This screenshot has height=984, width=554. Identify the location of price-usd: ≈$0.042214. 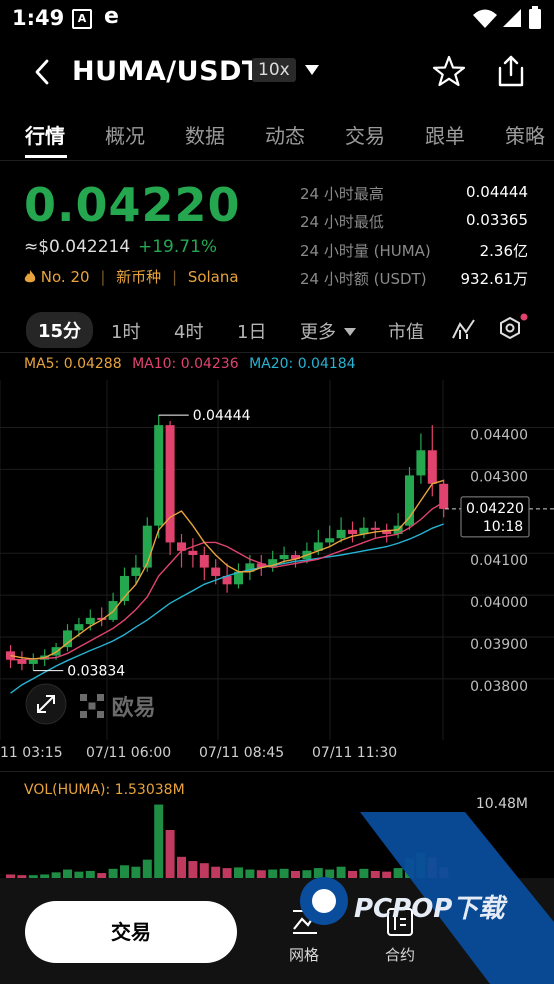
(77, 247).